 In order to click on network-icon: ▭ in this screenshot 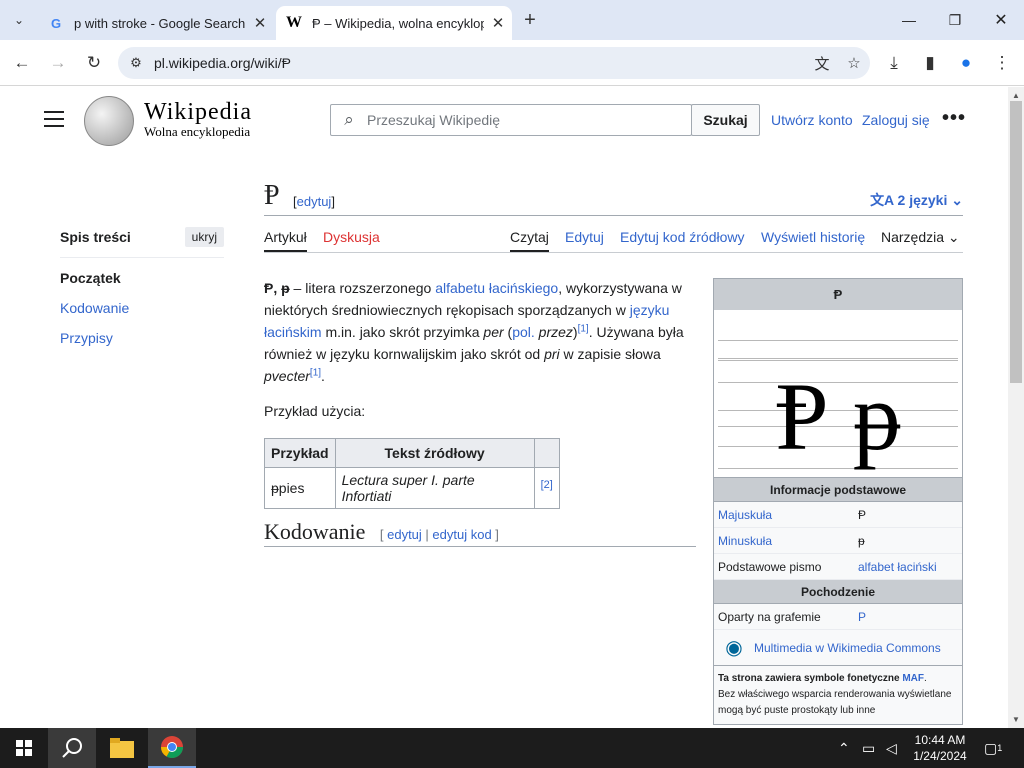, I will do `click(868, 748)`.